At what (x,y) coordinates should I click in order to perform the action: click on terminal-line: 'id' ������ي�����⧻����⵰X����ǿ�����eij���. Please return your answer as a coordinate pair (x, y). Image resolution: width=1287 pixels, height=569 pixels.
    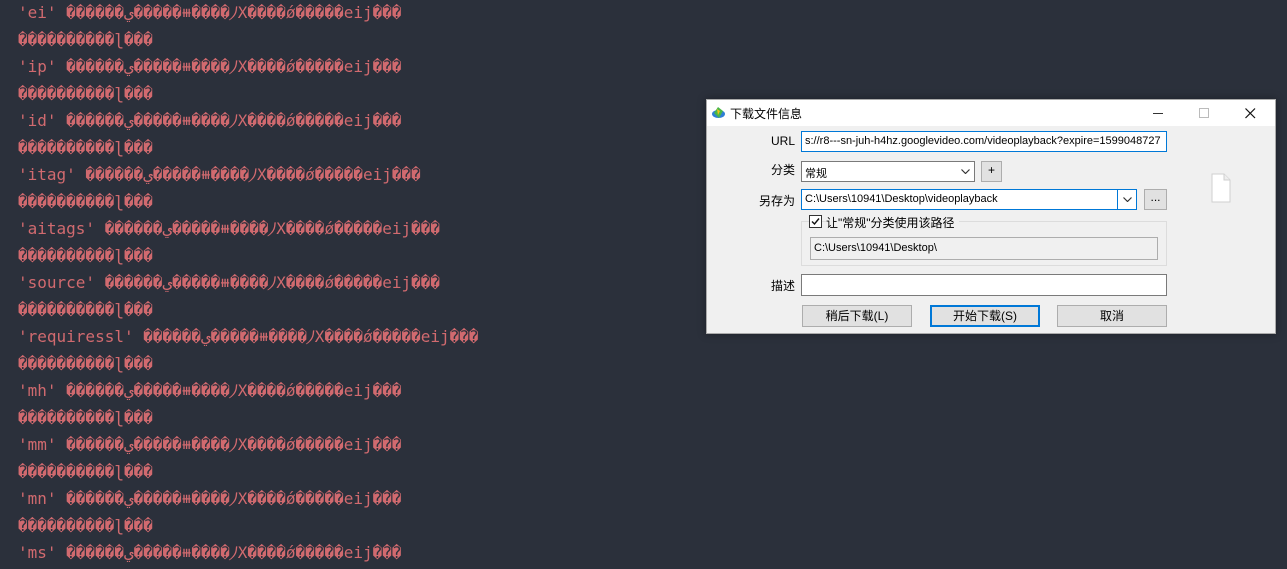
    Looking at the image, I should click on (210, 120).